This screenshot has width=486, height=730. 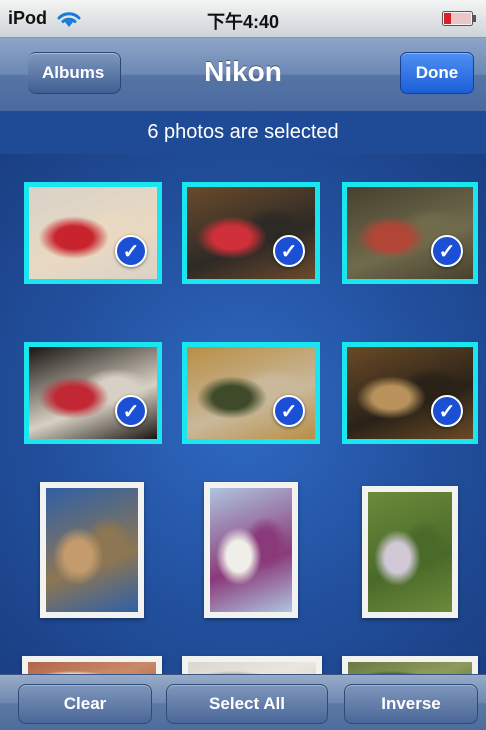 I want to click on battery-icon, so click(x=459, y=18).